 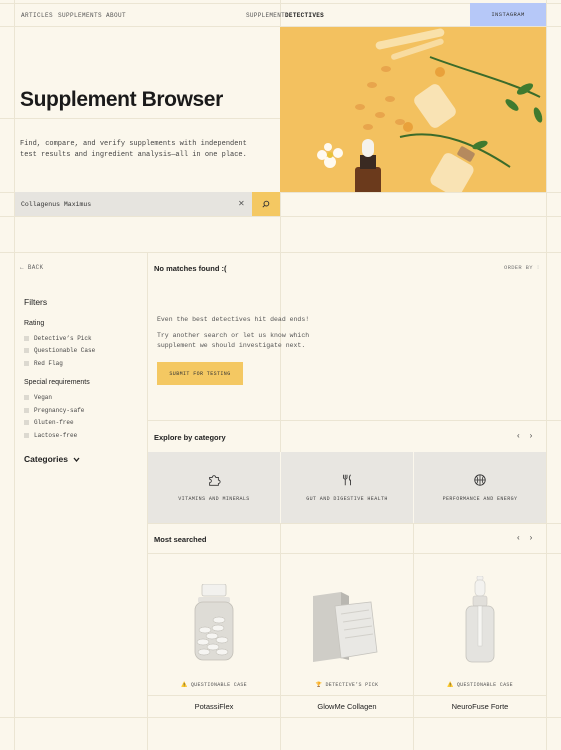 I want to click on chevron-down-icon, so click(x=76, y=459).